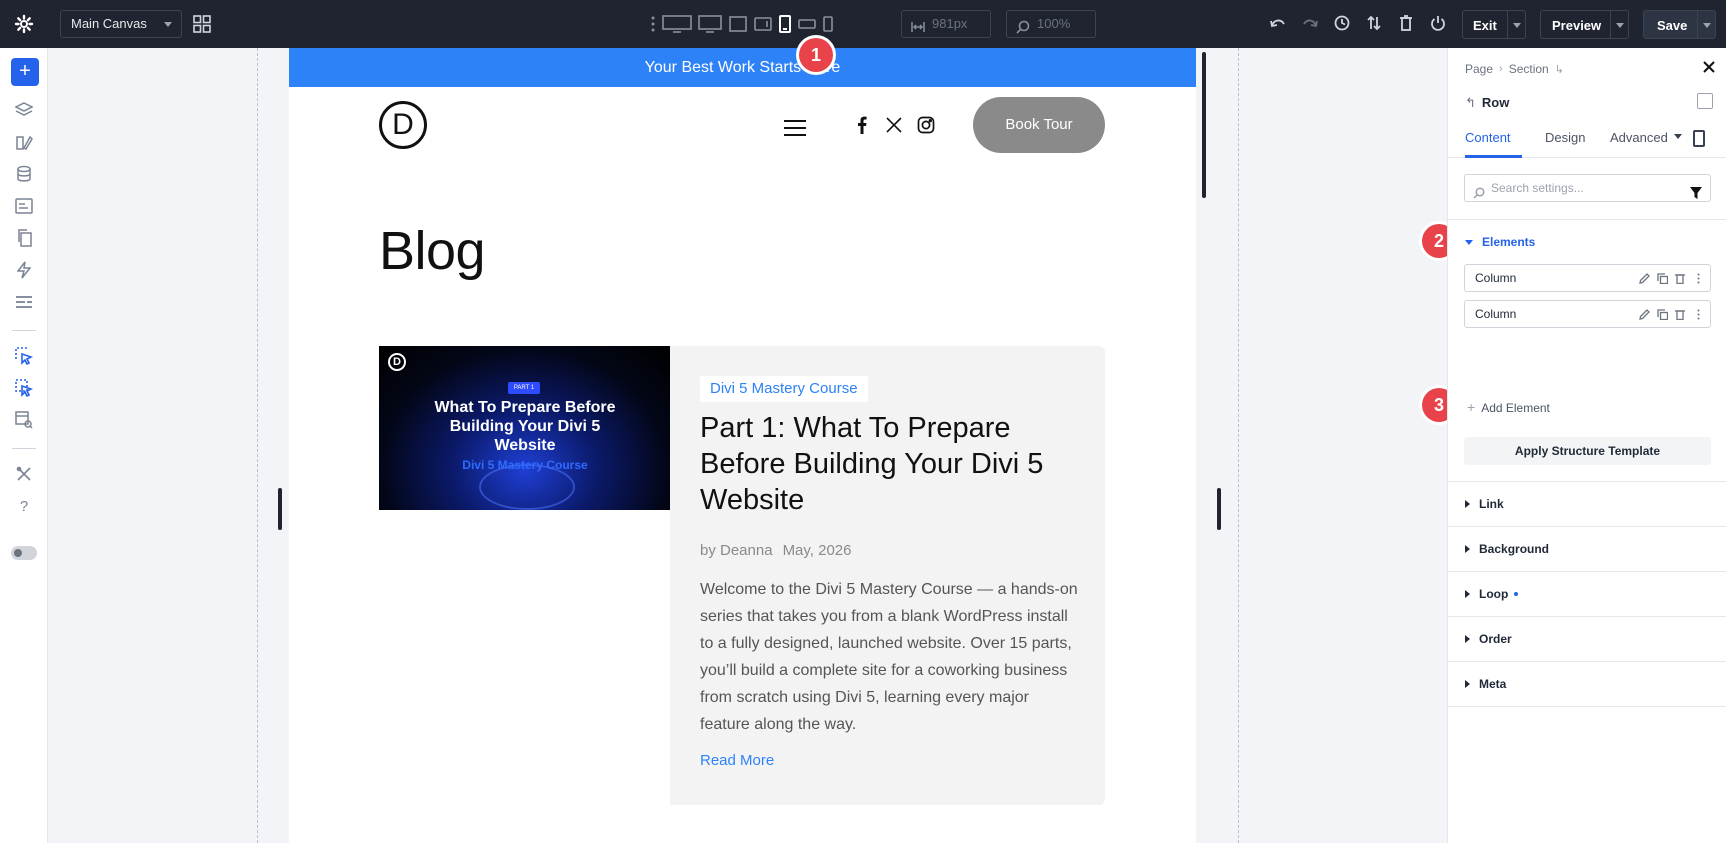  I want to click on sort-arrows-icon, so click(1374, 23).